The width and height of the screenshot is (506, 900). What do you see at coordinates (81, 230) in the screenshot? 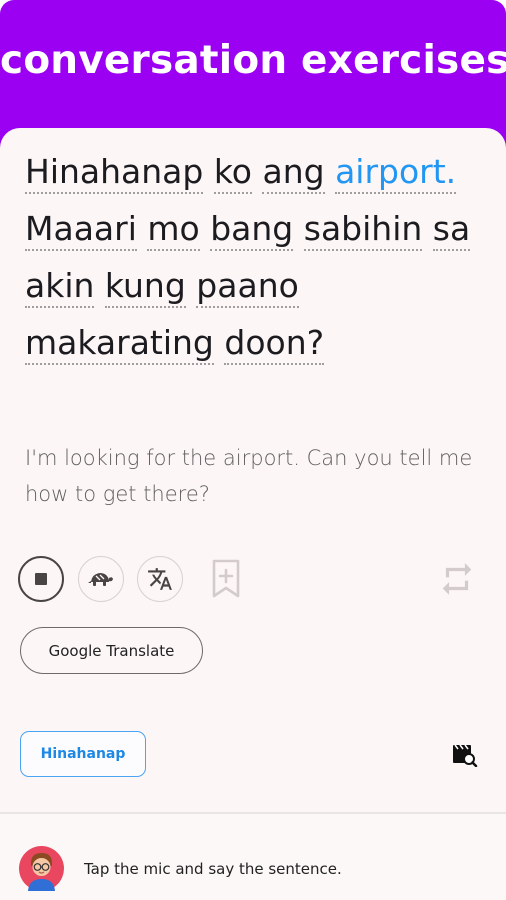
I see `sentence-word: Maaari` at bounding box center [81, 230].